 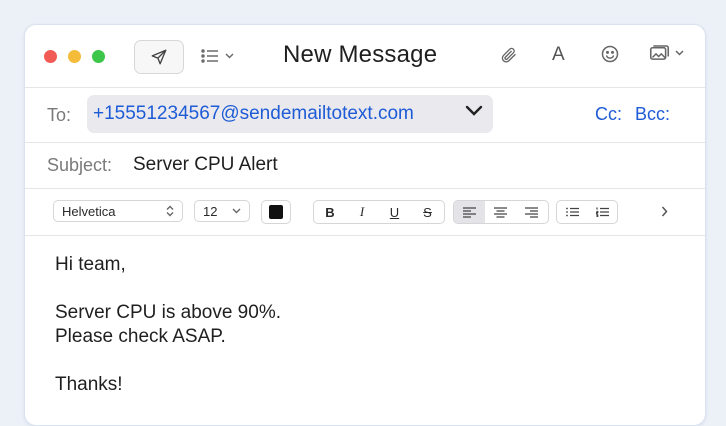 I want to click on format-button: A, so click(x=558, y=55).